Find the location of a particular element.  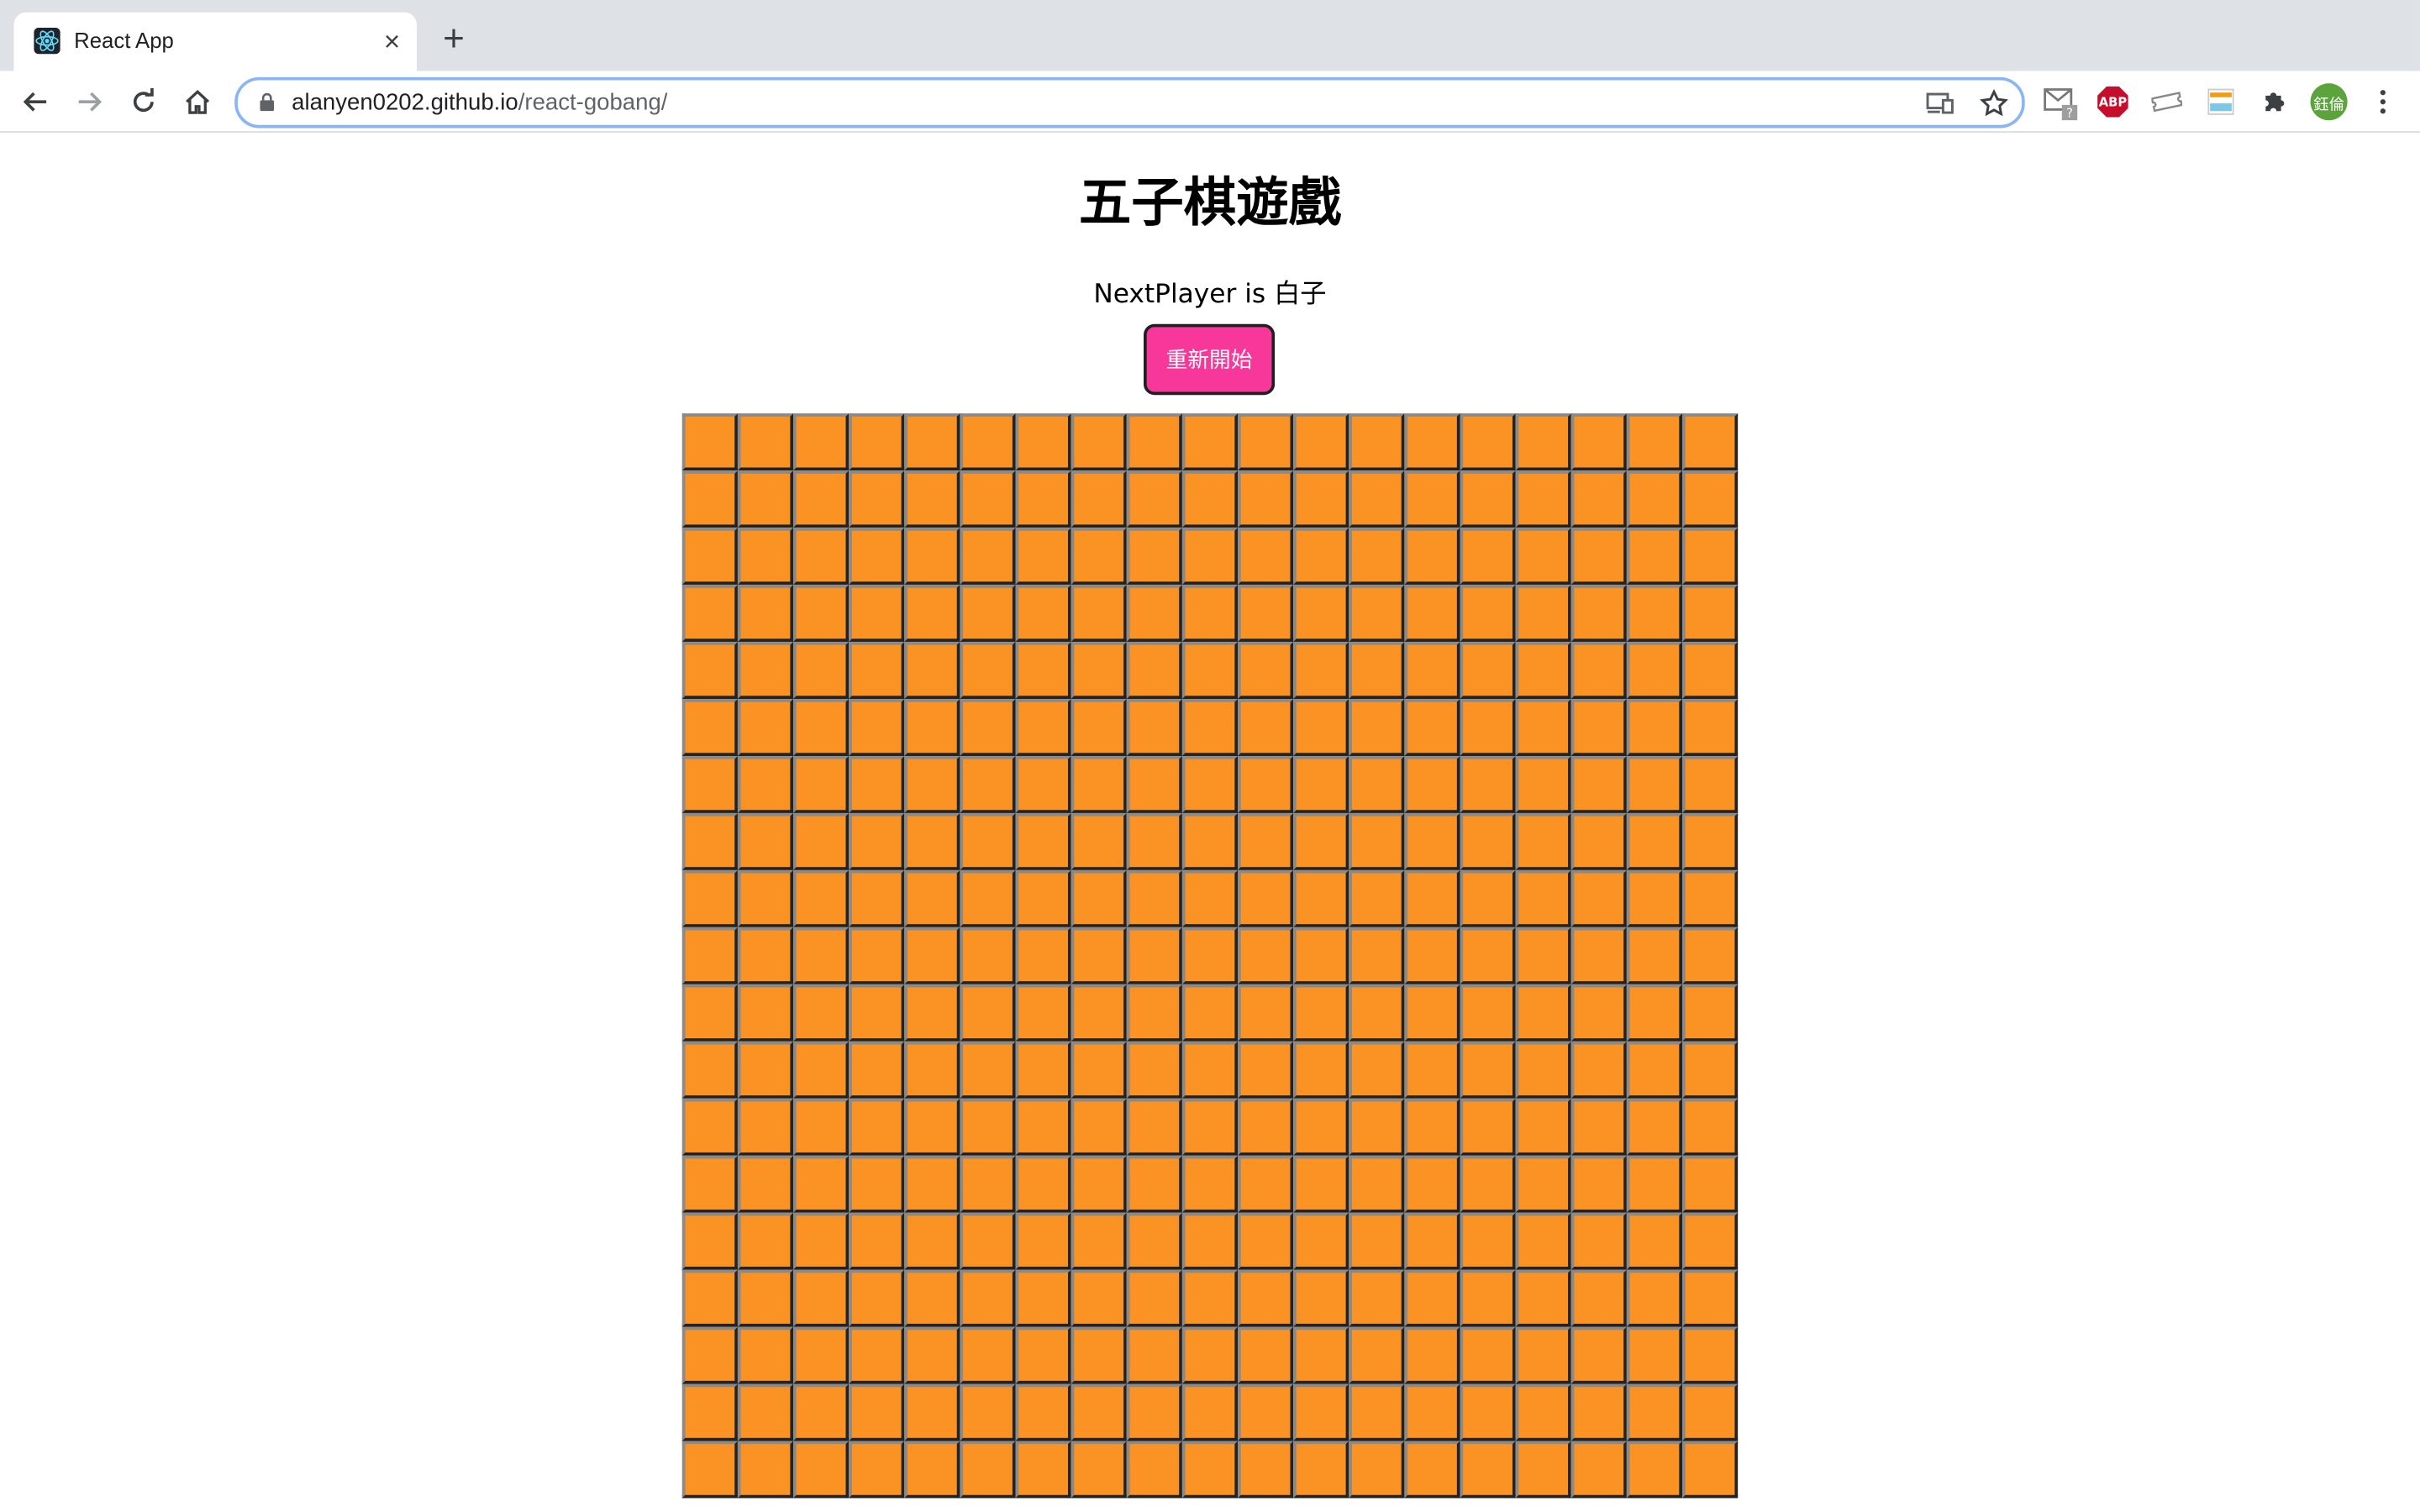

restart-button: 重新開始 is located at coordinates (1209, 359).